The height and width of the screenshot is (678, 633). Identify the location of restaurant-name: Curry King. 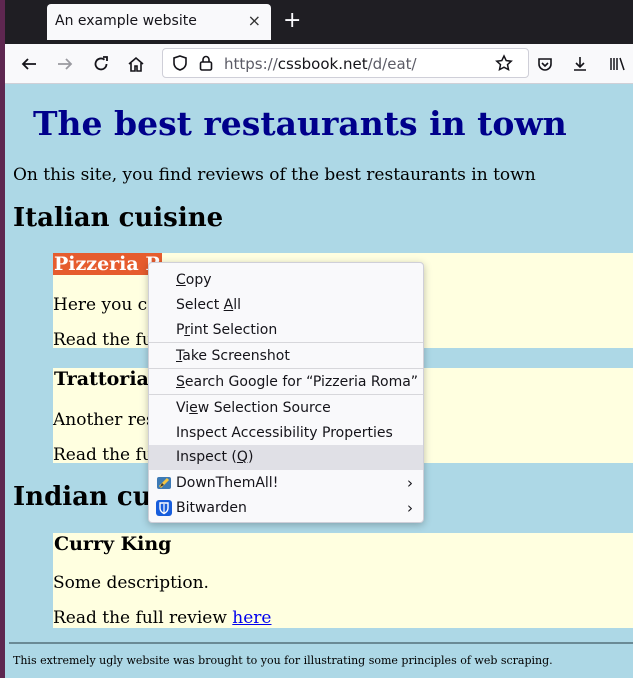
(113, 544).